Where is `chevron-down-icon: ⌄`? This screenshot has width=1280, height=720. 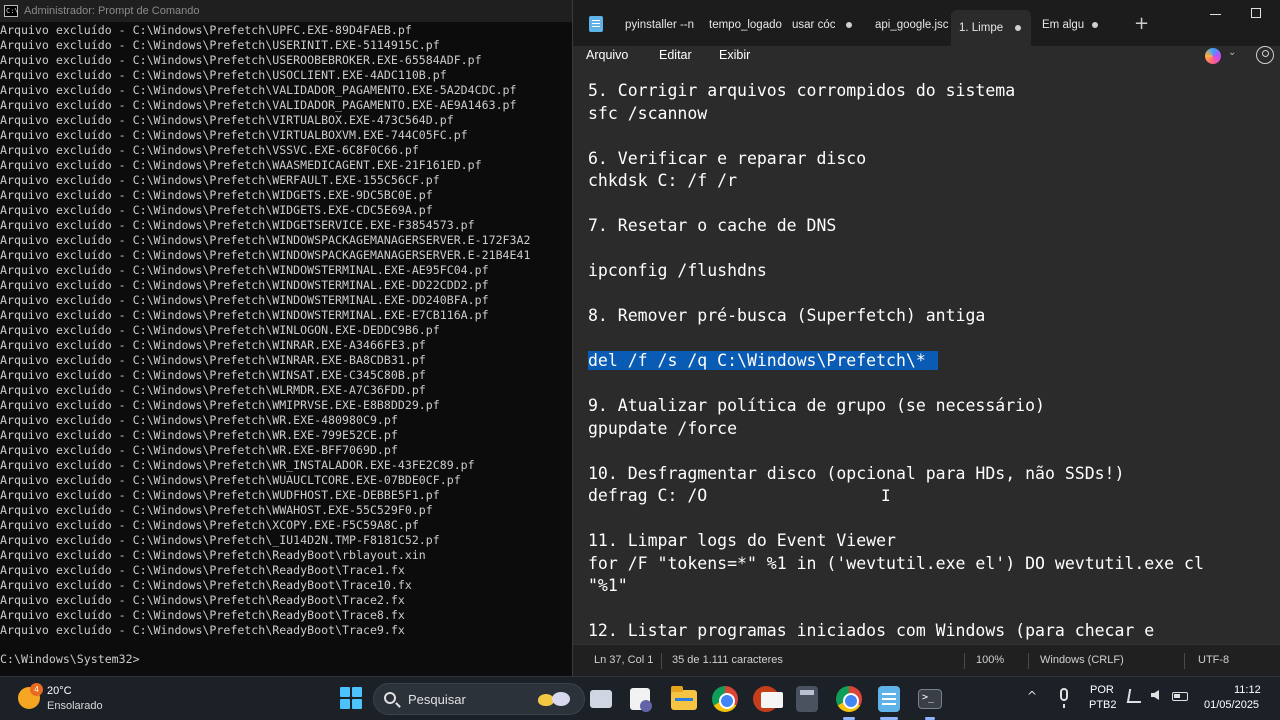 chevron-down-icon: ⌄ is located at coordinates (1232, 52).